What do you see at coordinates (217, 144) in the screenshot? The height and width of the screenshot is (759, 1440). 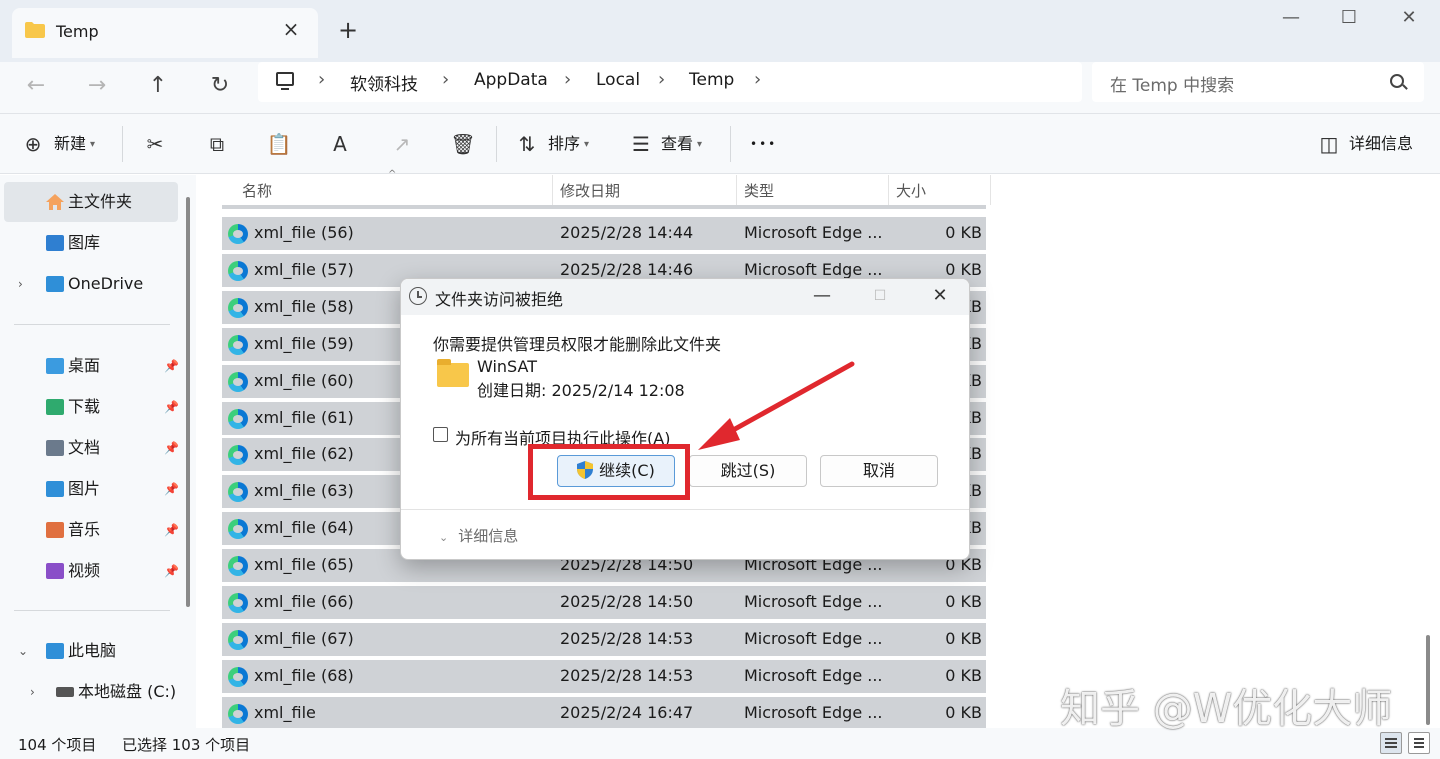 I see `copy-icon: ⧉` at bounding box center [217, 144].